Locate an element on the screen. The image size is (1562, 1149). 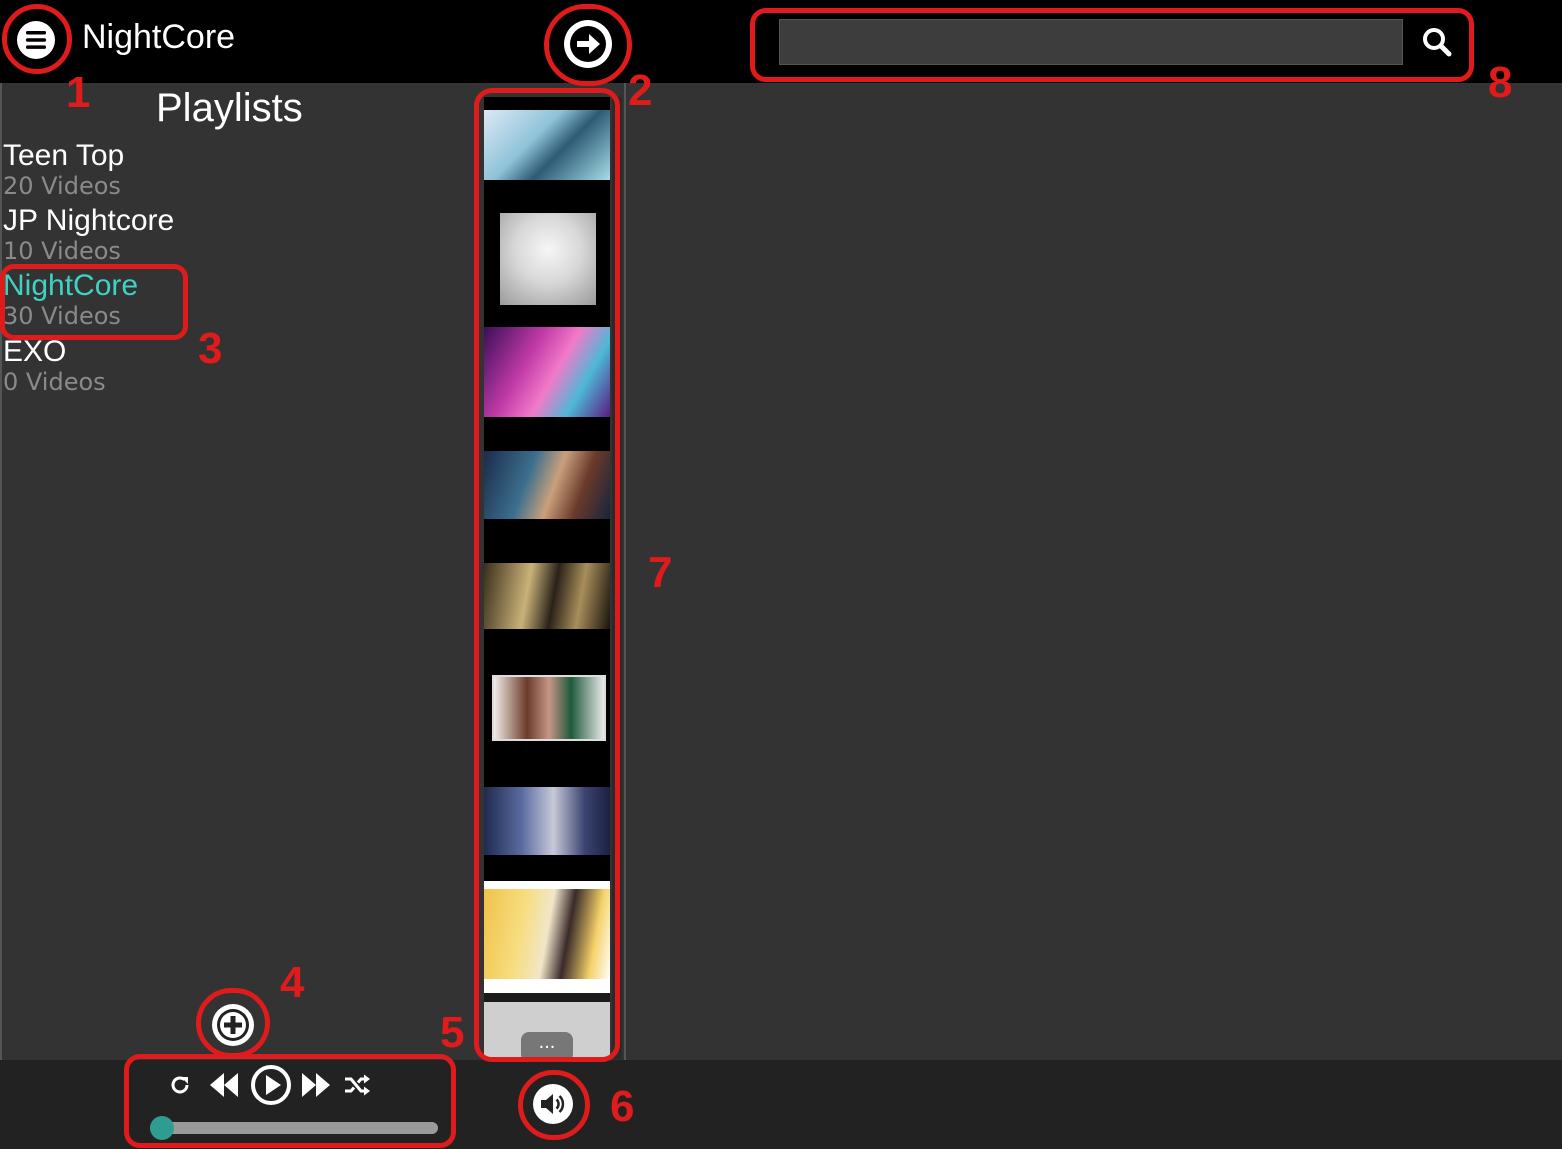
progress-knob is located at coordinates (162, 1128).